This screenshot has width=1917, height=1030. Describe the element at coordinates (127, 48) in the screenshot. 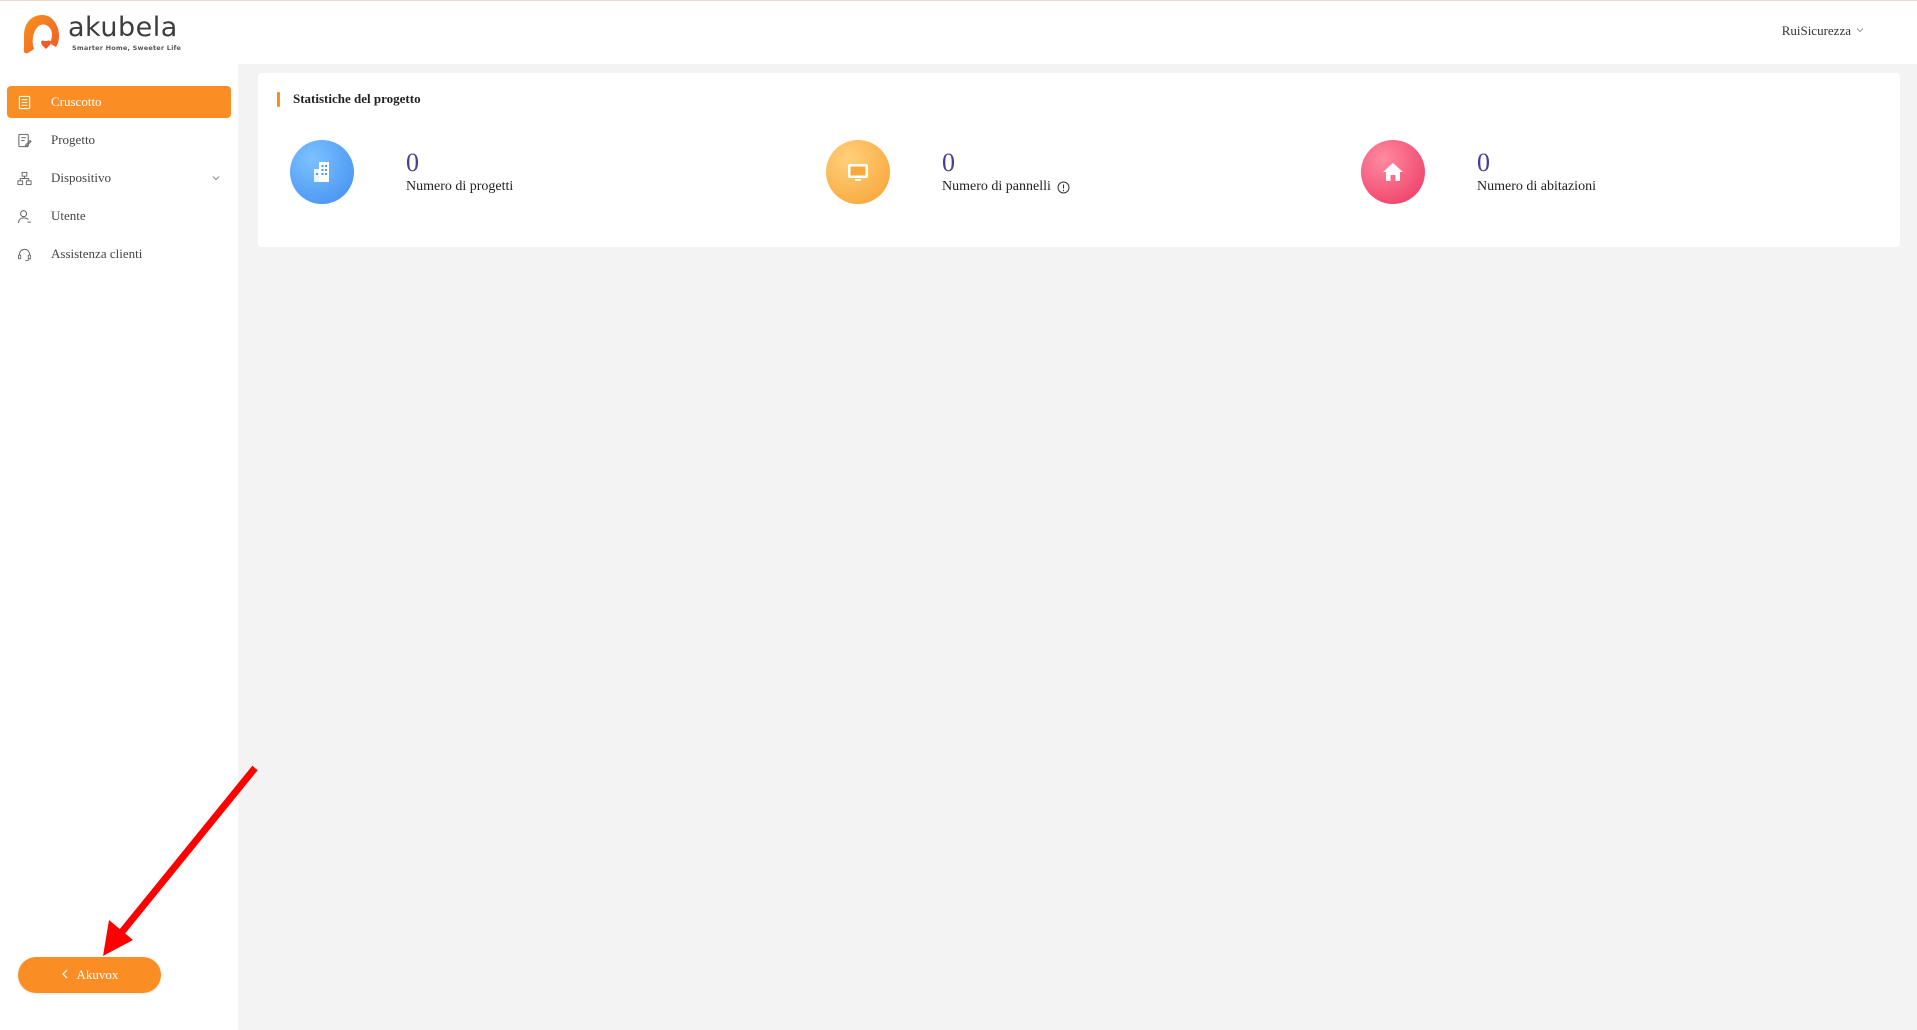

I see `logo-tagline: Smarter Home, Sweeter Life` at that location.